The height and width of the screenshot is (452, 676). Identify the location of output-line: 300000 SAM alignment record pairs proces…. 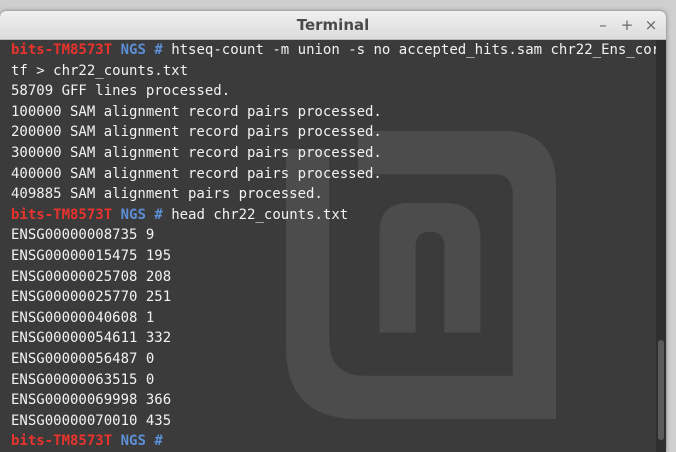
(196, 152).